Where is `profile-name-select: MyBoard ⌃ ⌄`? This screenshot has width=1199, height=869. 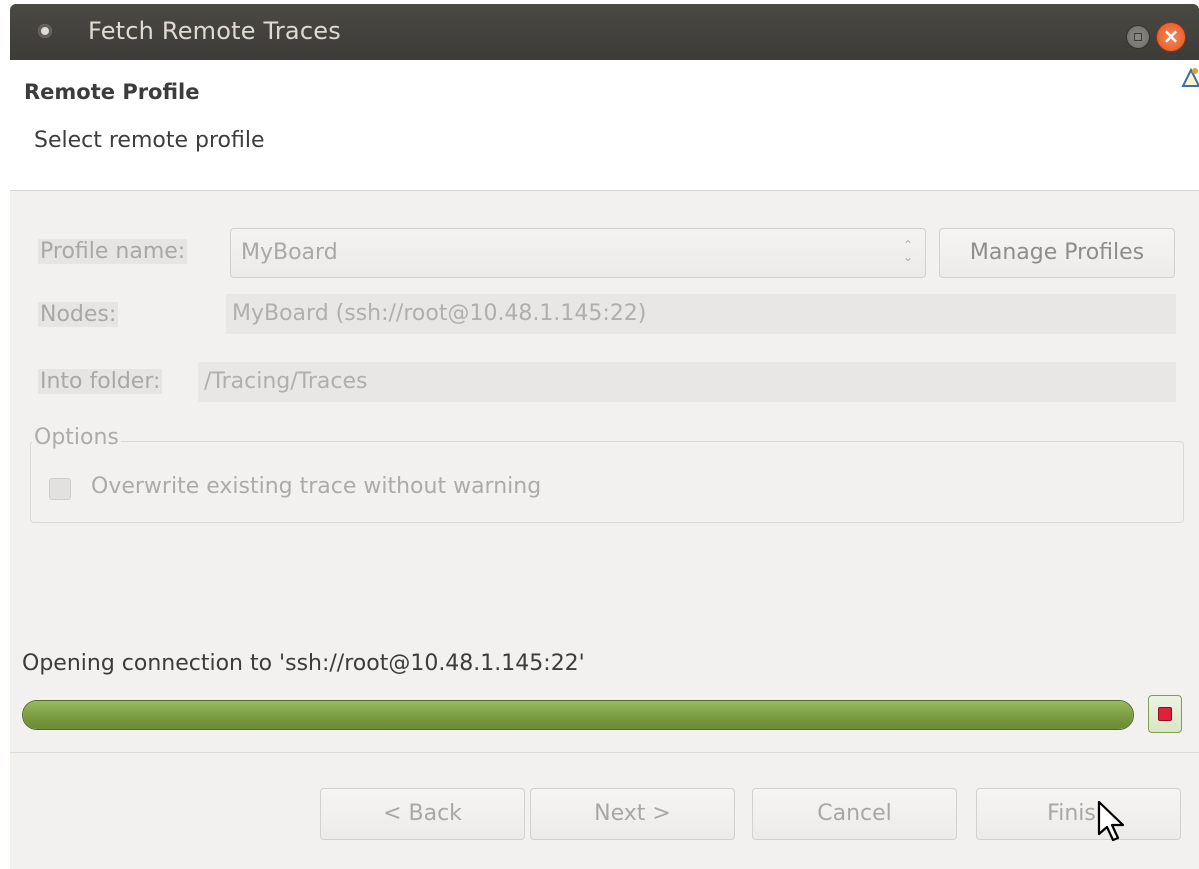 profile-name-select: MyBoard ⌃ ⌄ is located at coordinates (578, 253).